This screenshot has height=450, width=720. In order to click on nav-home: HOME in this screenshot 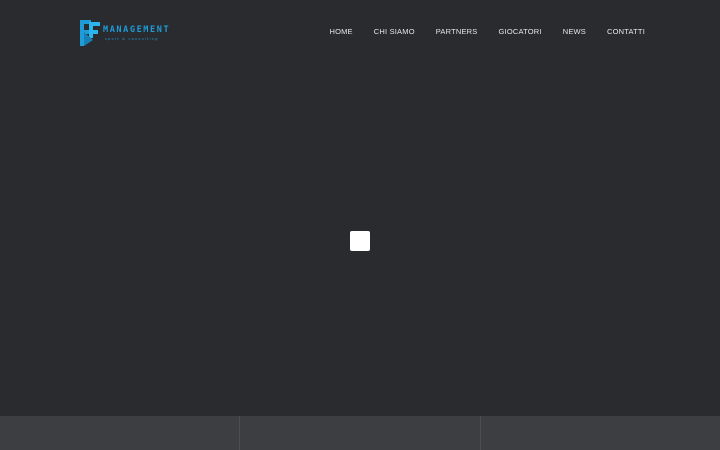, I will do `click(340, 31)`.